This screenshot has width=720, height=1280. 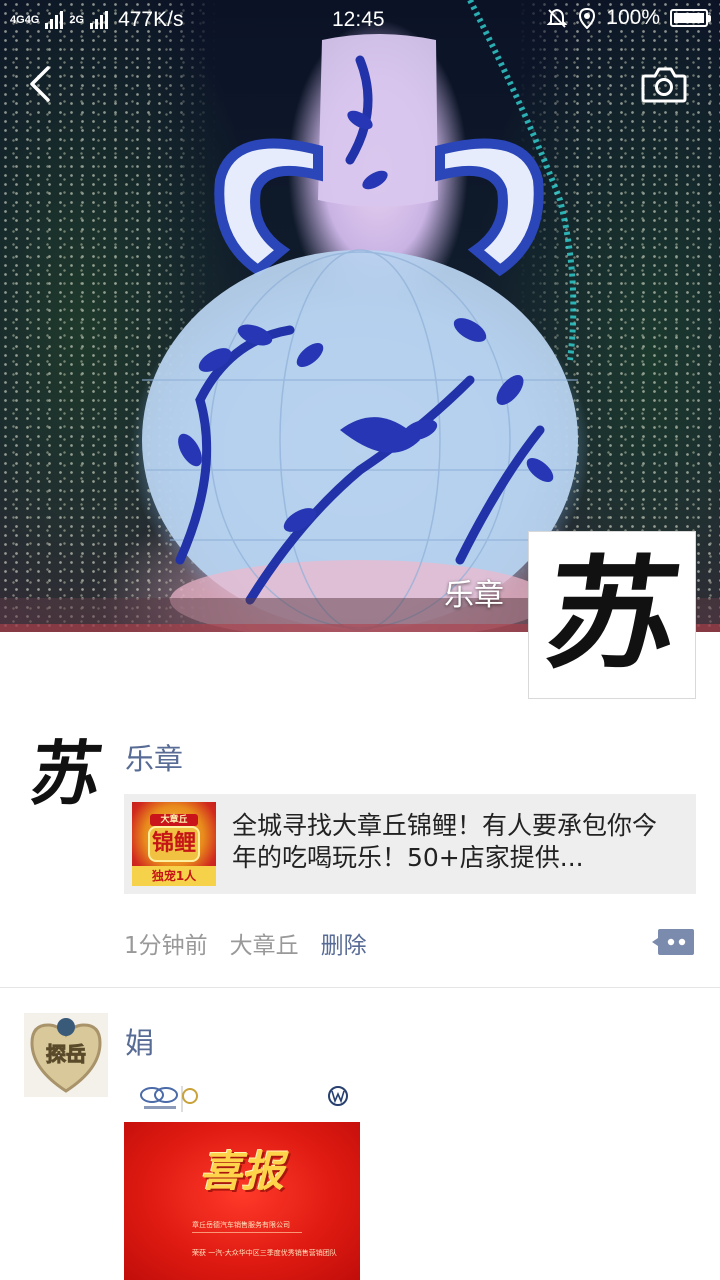 I want to click on image-line-1: 章丘岳德汽车销售服务有限公司, so click(x=241, y=1225).